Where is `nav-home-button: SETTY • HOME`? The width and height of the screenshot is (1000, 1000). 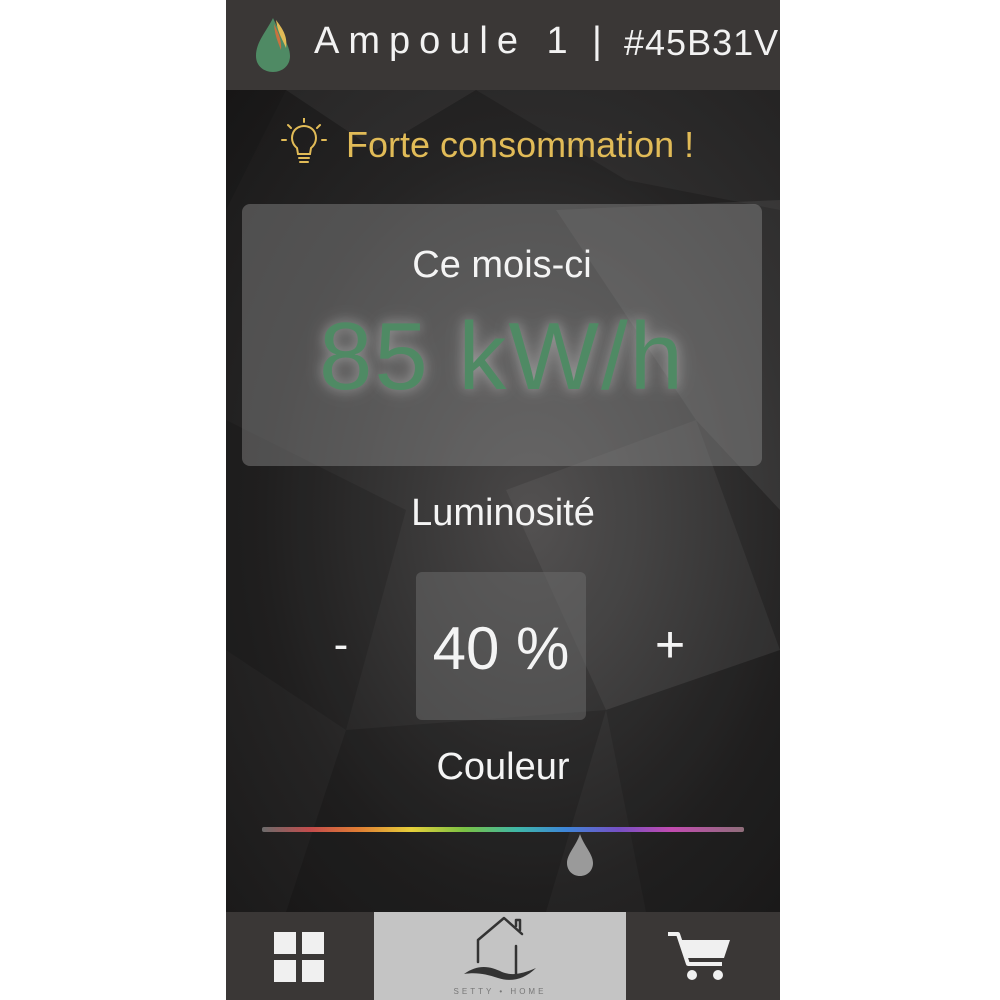 nav-home-button: SETTY • HOME is located at coordinates (500, 956).